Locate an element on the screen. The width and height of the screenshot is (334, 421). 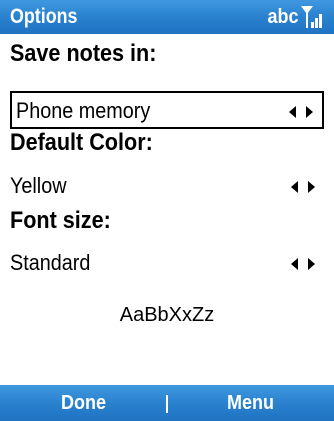
save-notes-value: Phone memory is located at coordinates (83, 110).